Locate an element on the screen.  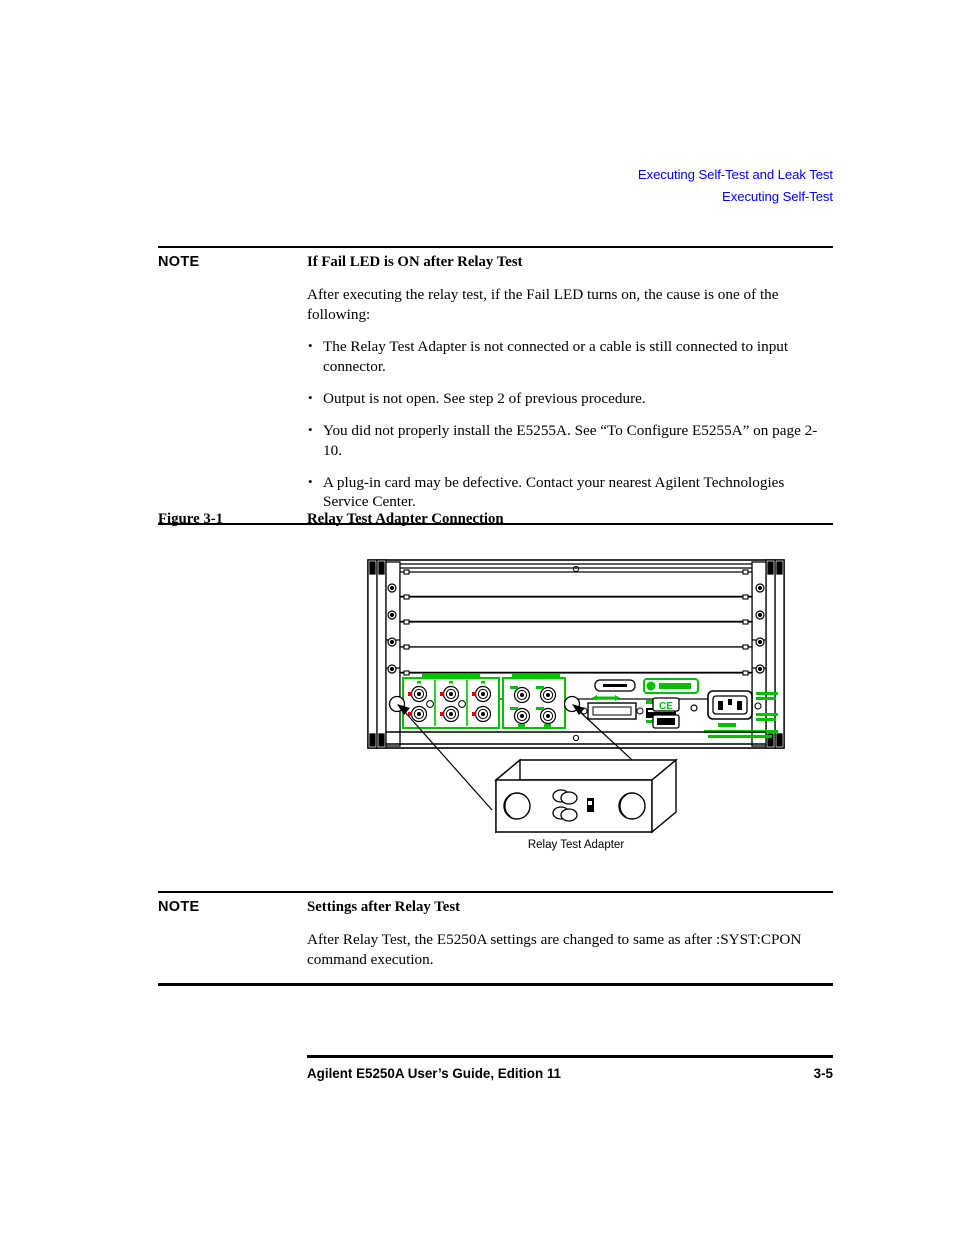
ac-power-inlet is located at coordinates (741, 714).